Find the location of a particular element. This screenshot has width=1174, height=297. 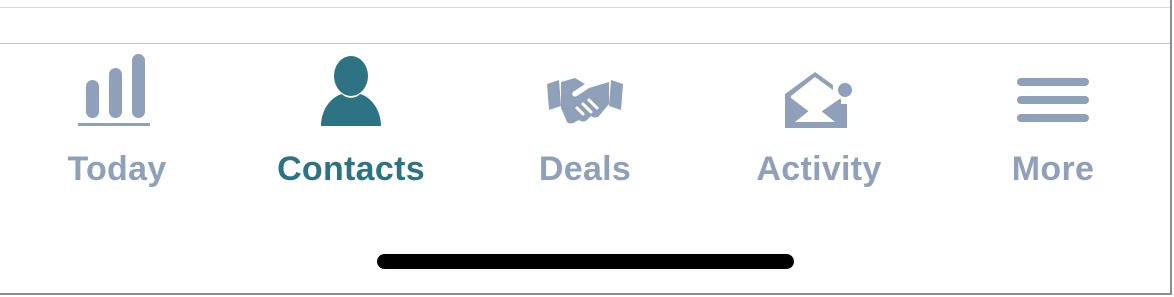

handshake-icon is located at coordinates (585, 87).